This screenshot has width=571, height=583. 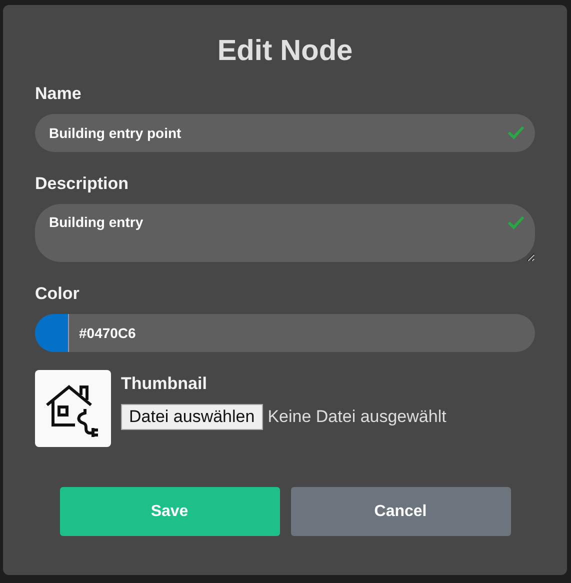 I want to click on name-field: Building entry point, so click(x=285, y=133).